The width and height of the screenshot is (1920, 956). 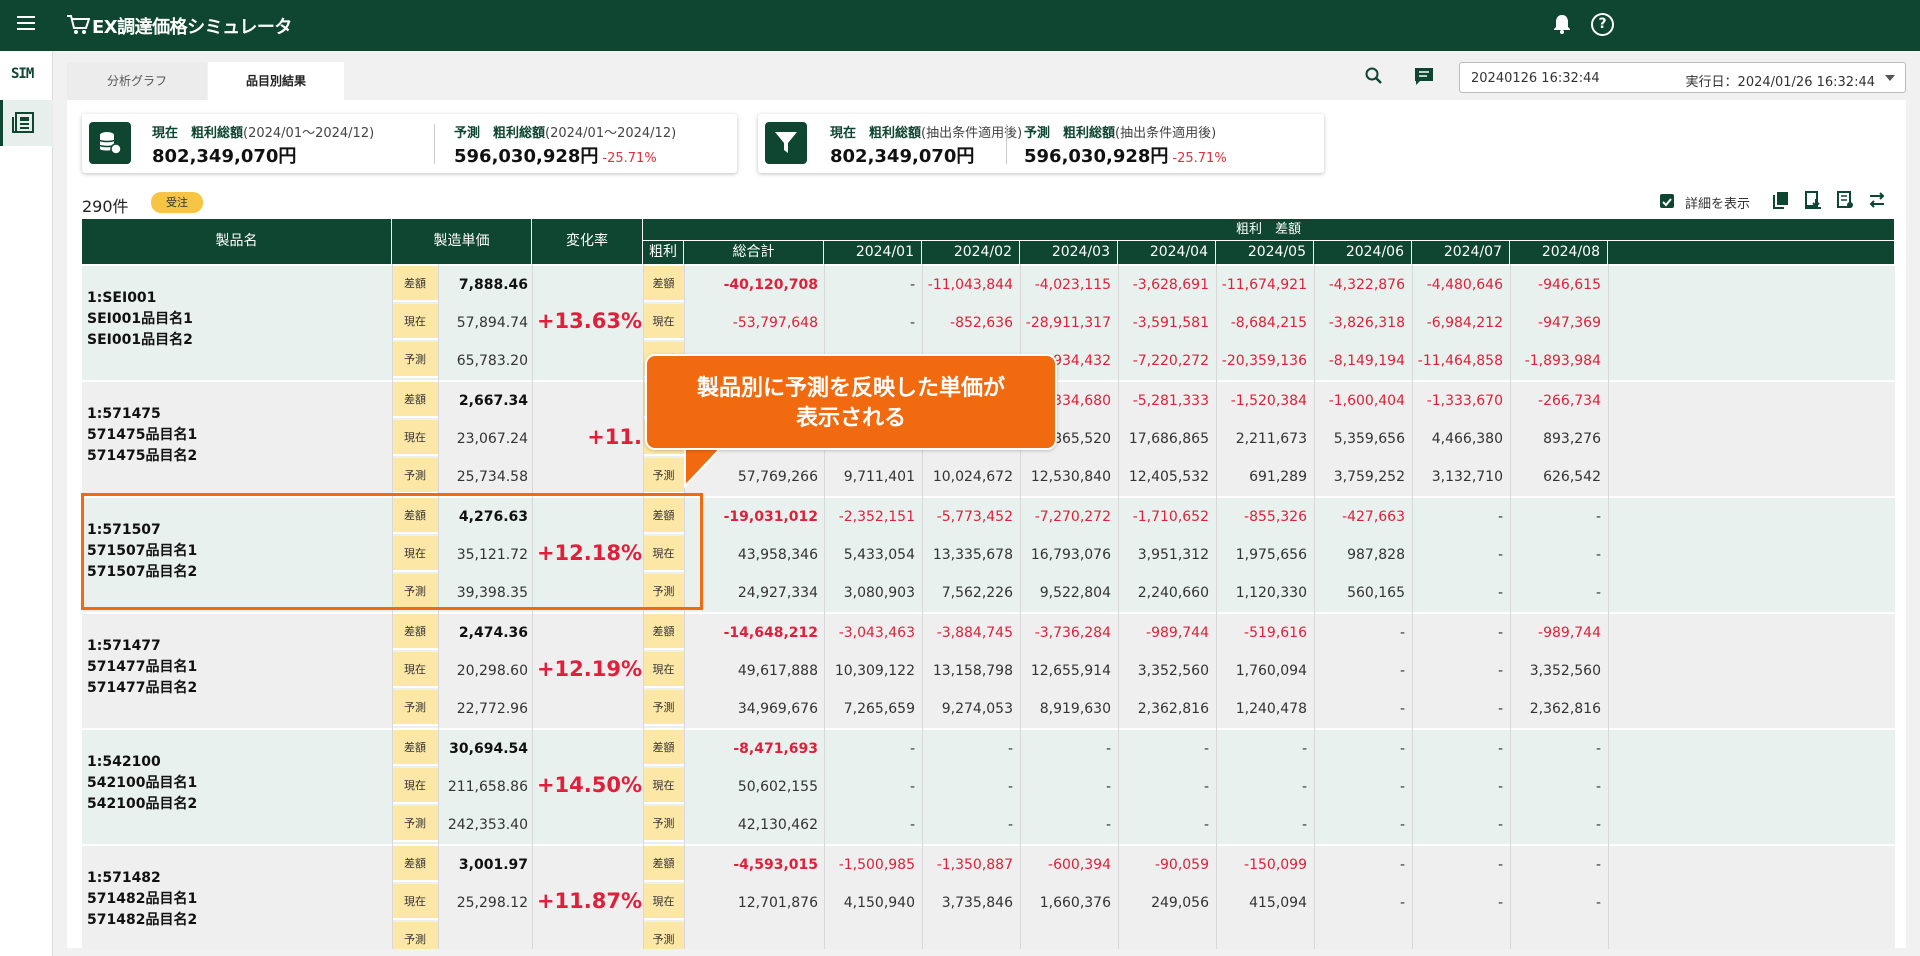 I want to click on show-detail-checkbox, so click(x=1667, y=201).